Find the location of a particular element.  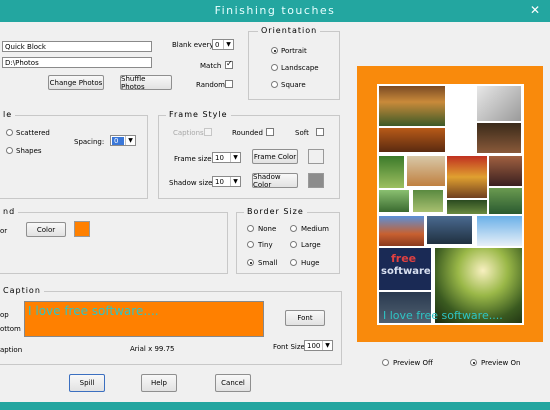

scattered-label: Scattered is located at coordinates (33, 133).